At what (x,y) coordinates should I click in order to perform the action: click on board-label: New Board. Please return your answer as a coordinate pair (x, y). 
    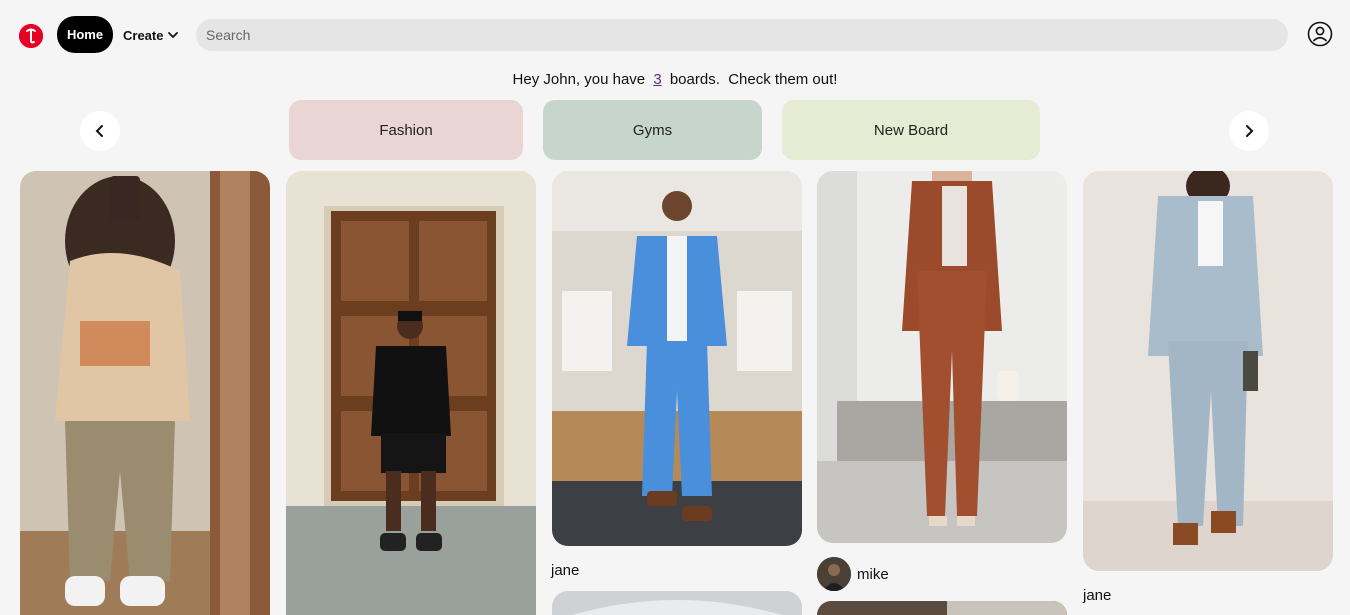
    Looking at the image, I should click on (911, 130).